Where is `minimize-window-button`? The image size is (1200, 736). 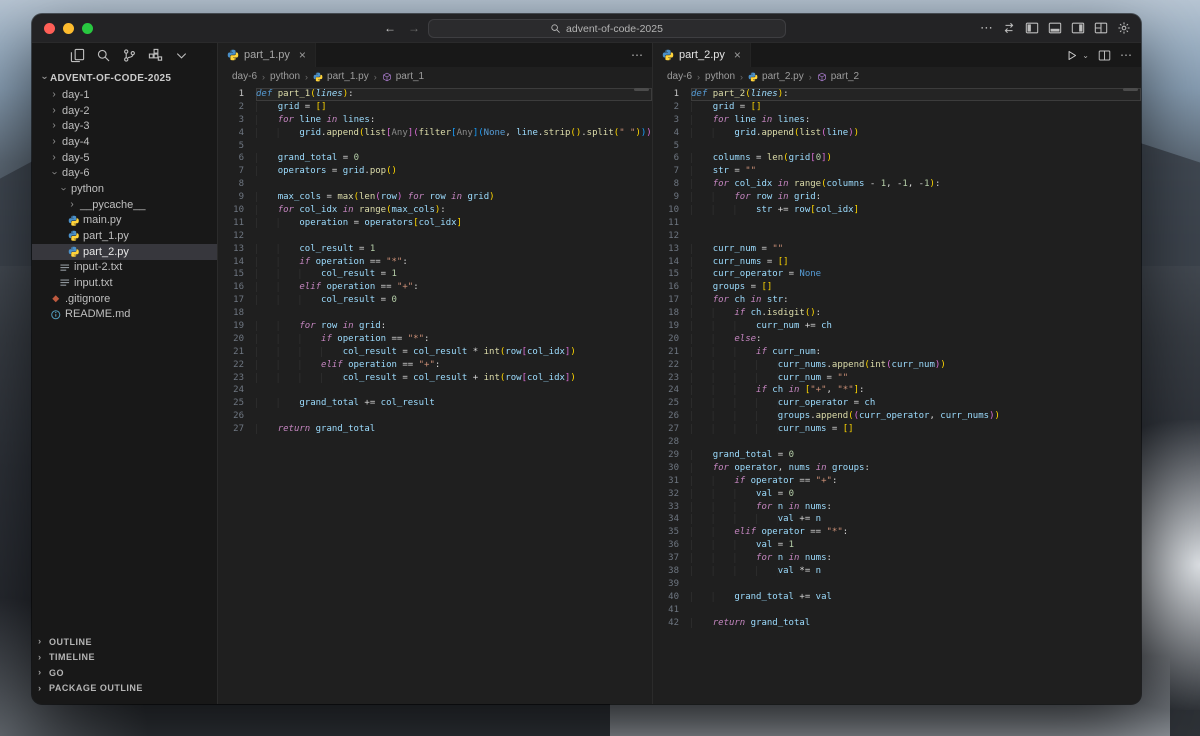 minimize-window-button is located at coordinates (68, 28).